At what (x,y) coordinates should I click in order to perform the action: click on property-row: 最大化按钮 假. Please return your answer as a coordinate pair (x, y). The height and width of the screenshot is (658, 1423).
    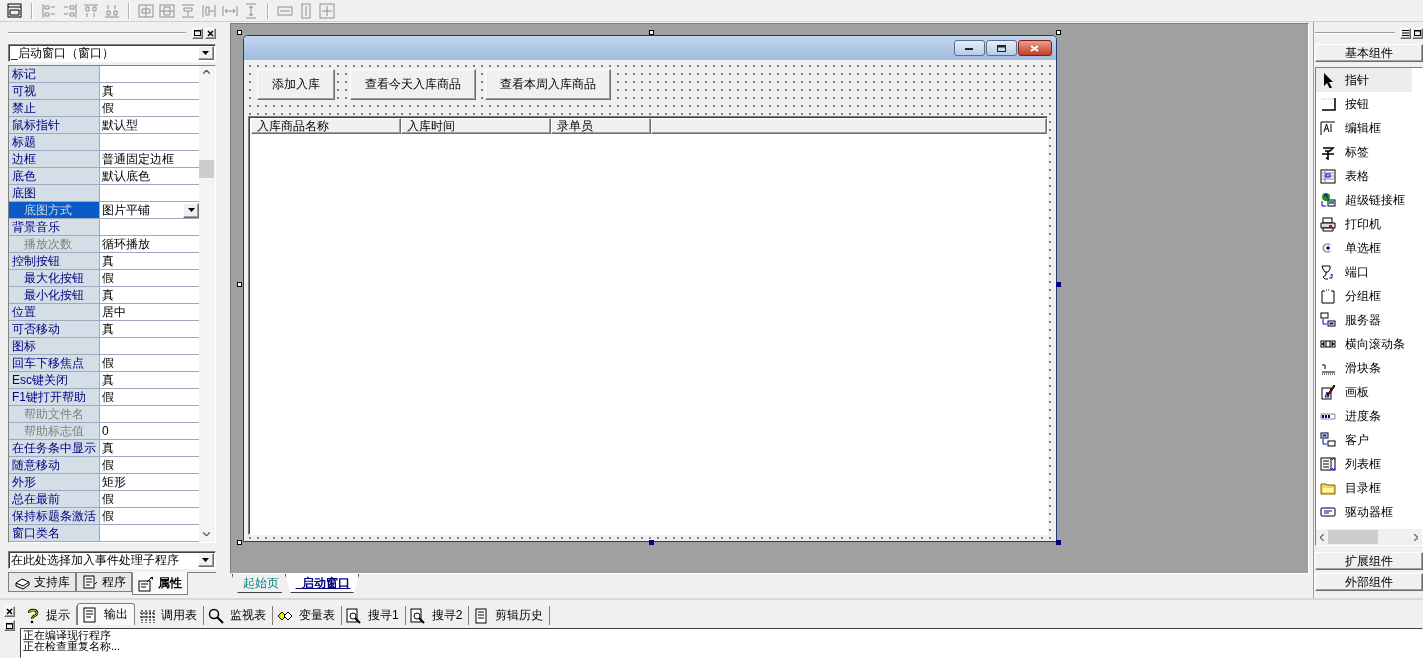
    Looking at the image, I should click on (104, 278).